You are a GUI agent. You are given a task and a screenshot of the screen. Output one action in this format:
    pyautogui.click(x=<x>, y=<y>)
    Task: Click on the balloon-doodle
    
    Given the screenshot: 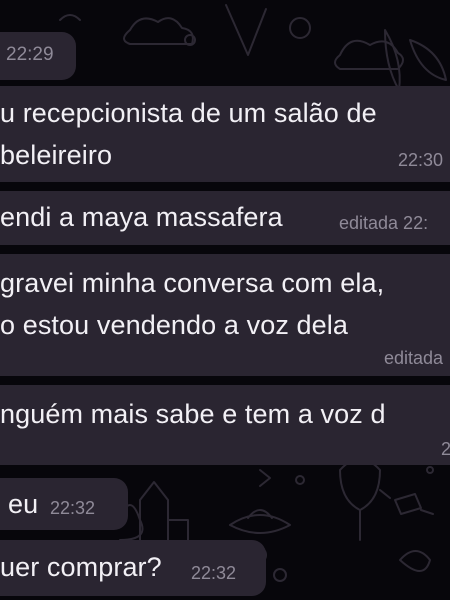 What is the action you would take?
    pyautogui.click(x=360, y=499)
    